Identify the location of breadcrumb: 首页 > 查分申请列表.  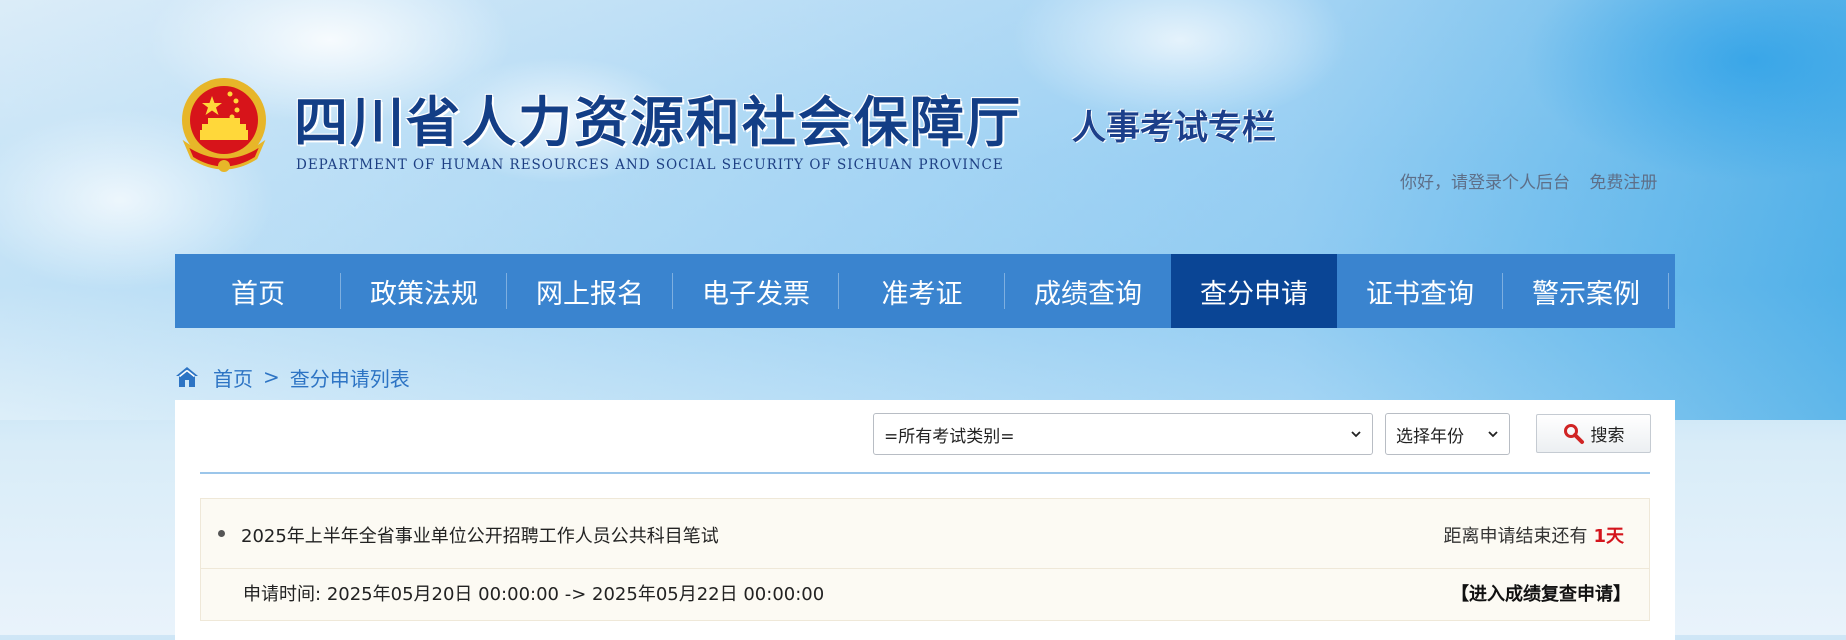
(292, 377).